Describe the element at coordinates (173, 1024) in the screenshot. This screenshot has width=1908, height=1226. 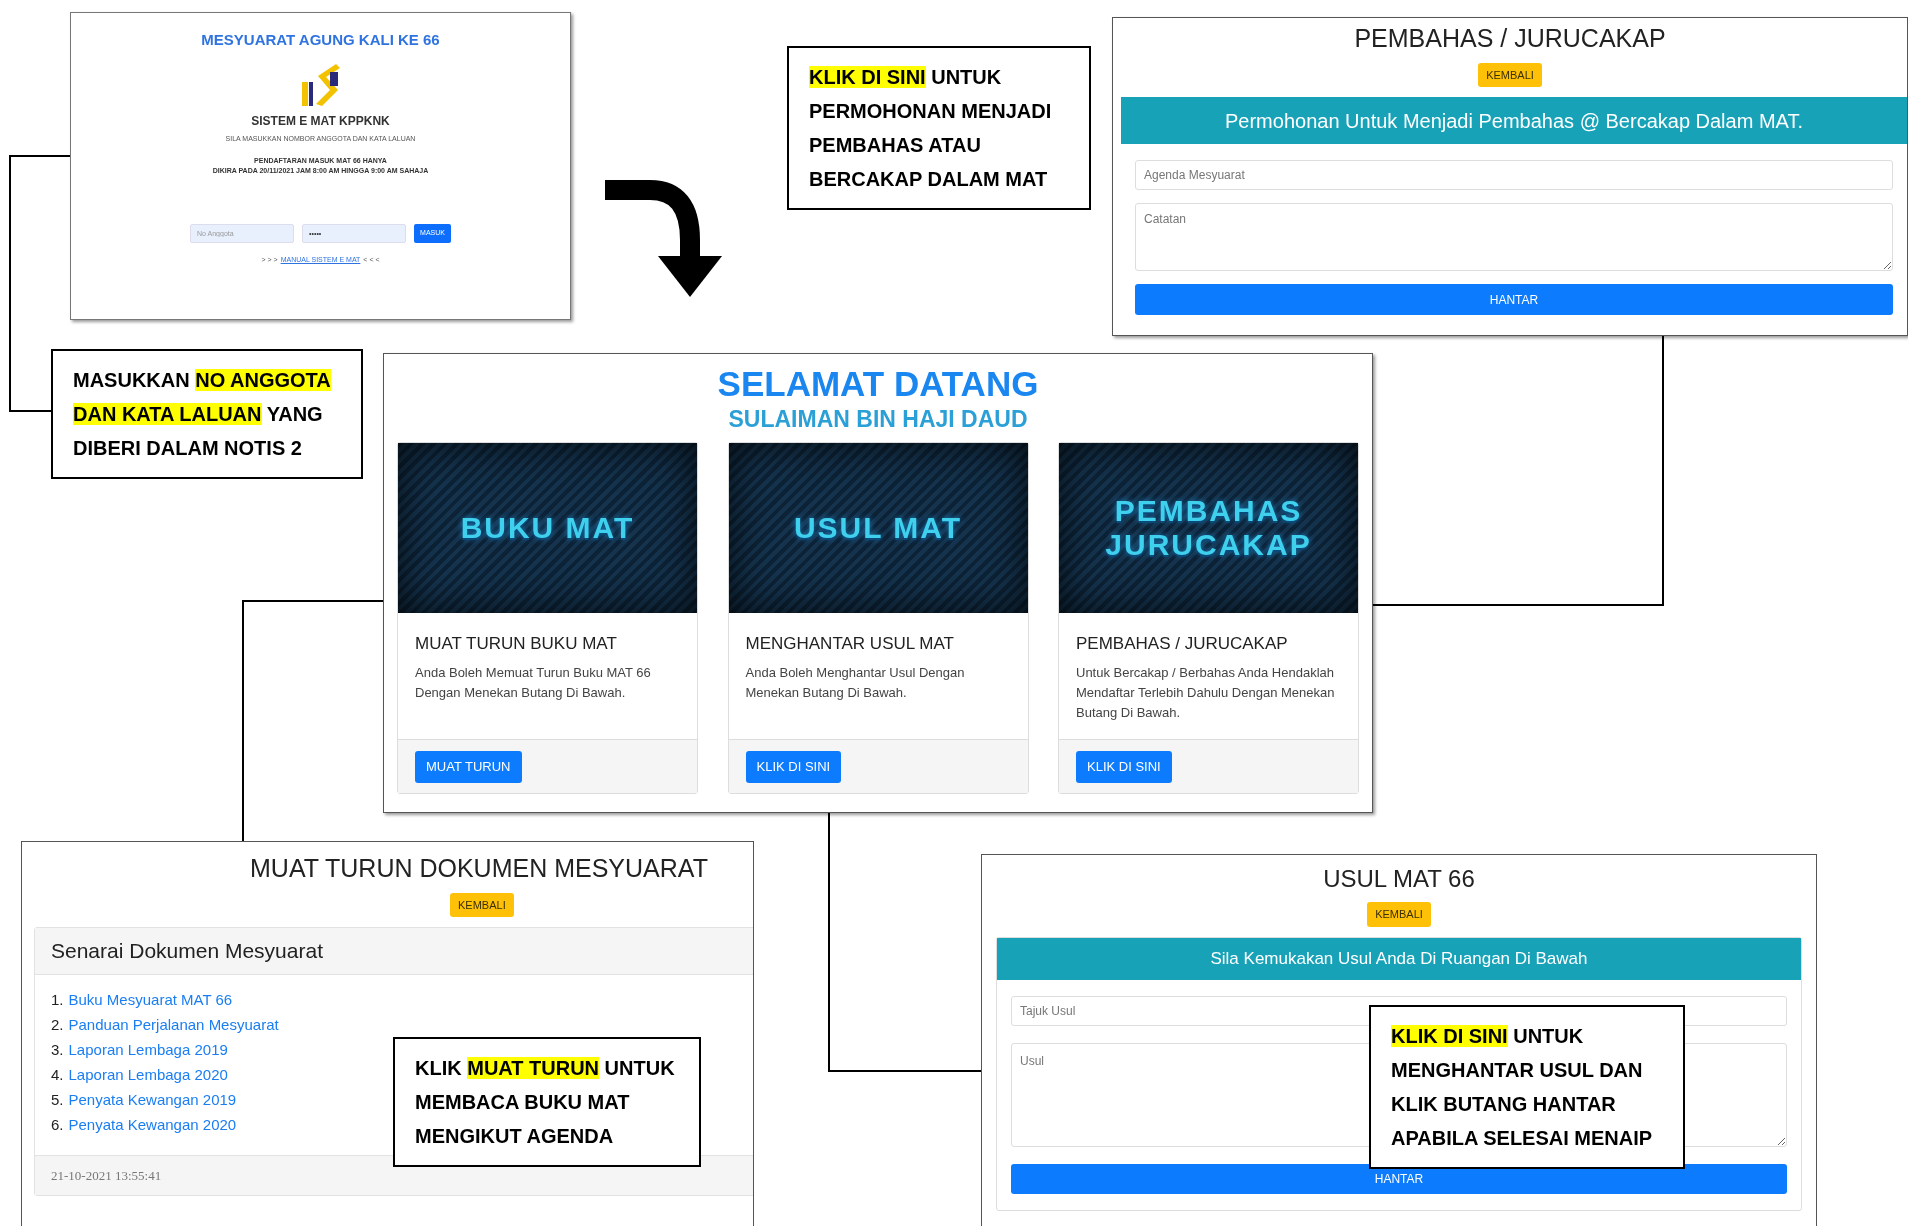
I see `document-link: Panduan Perjalanan Mesyuarat` at that location.